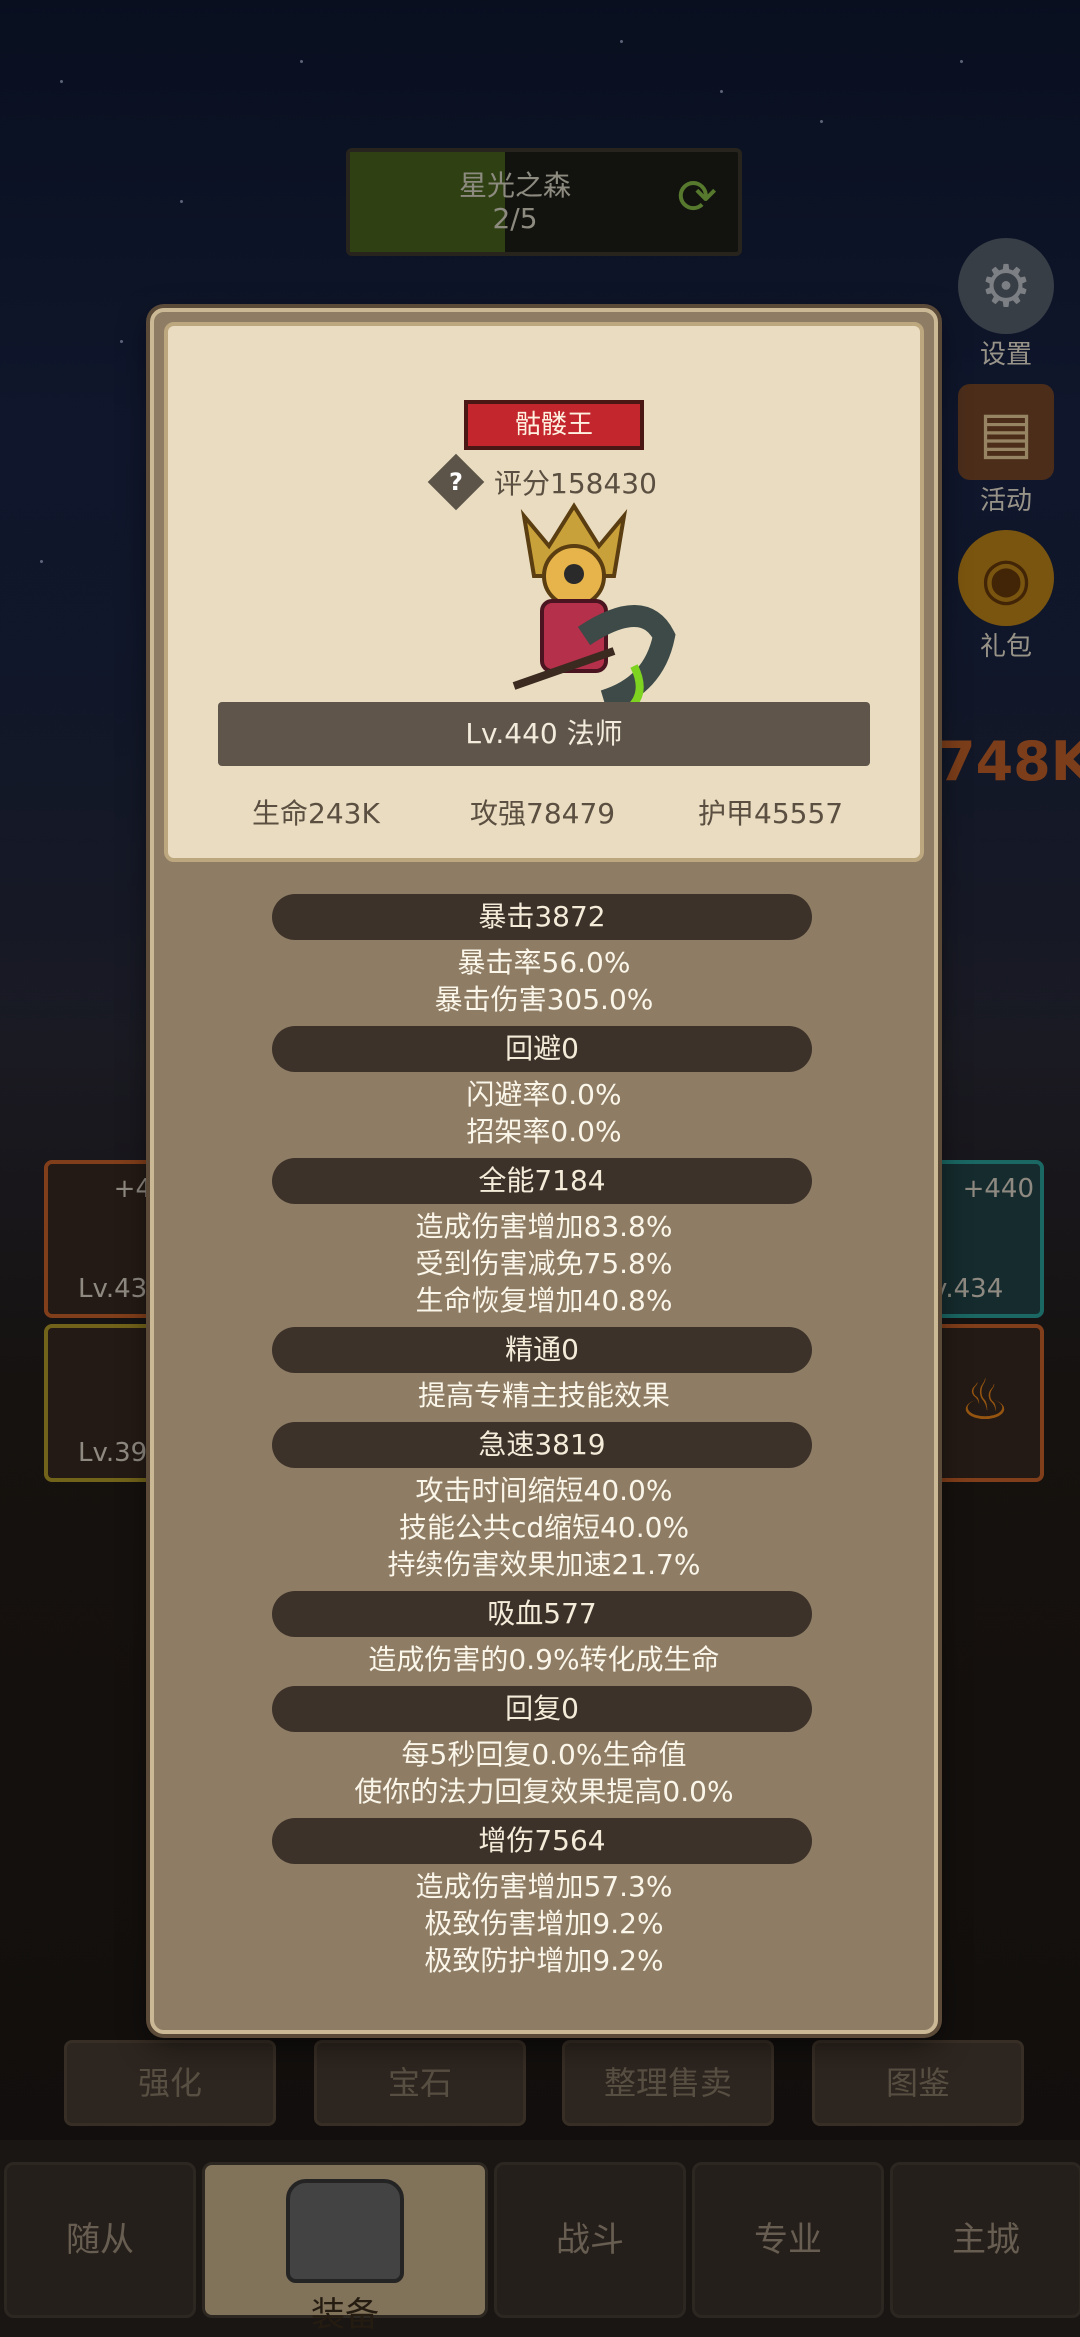  I want to click on section-title: 急速3819, so click(542, 1445).